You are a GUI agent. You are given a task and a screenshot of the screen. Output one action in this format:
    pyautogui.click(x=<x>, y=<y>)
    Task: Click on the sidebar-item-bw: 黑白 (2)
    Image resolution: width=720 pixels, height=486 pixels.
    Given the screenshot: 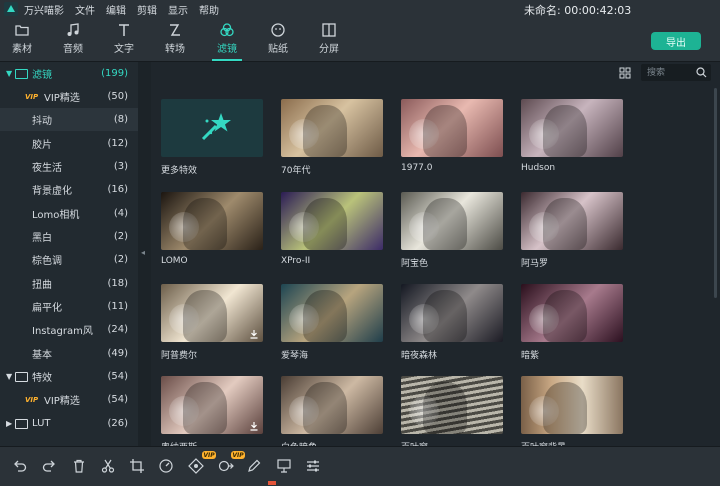 What is the action you would take?
    pyautogui.click(x=69, y=236)
    